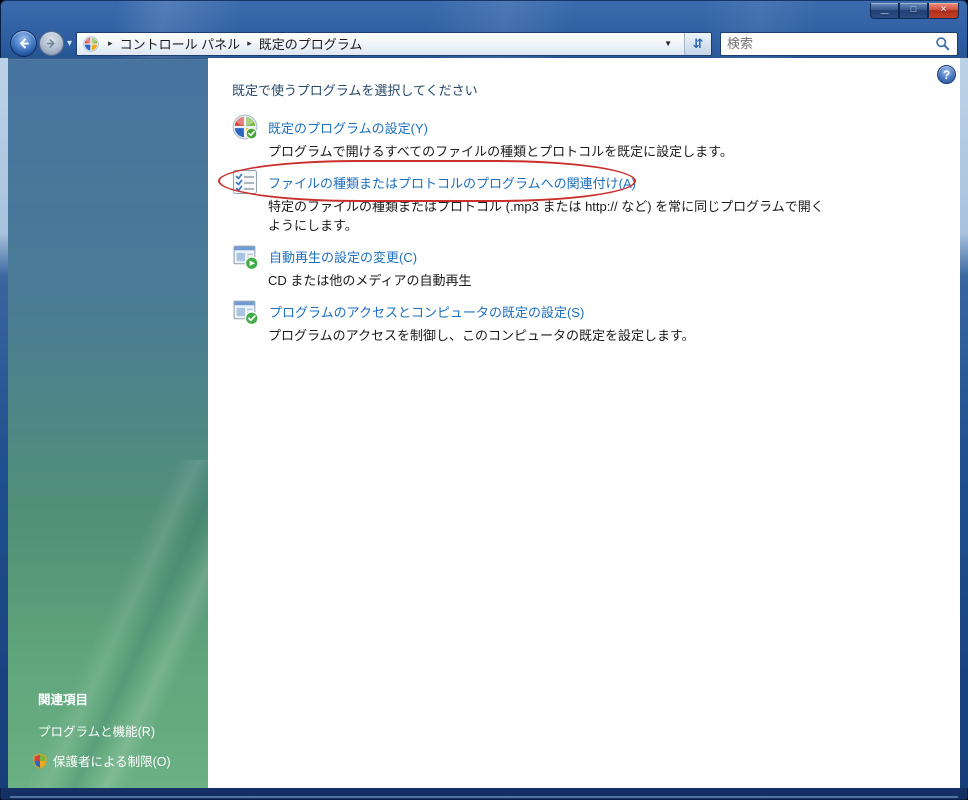  What do you see at coordinates (112, 762) in the screenshot?
I see `sidebar-item-label: 保護者による制限(O)` at bounding box center [112, 762].